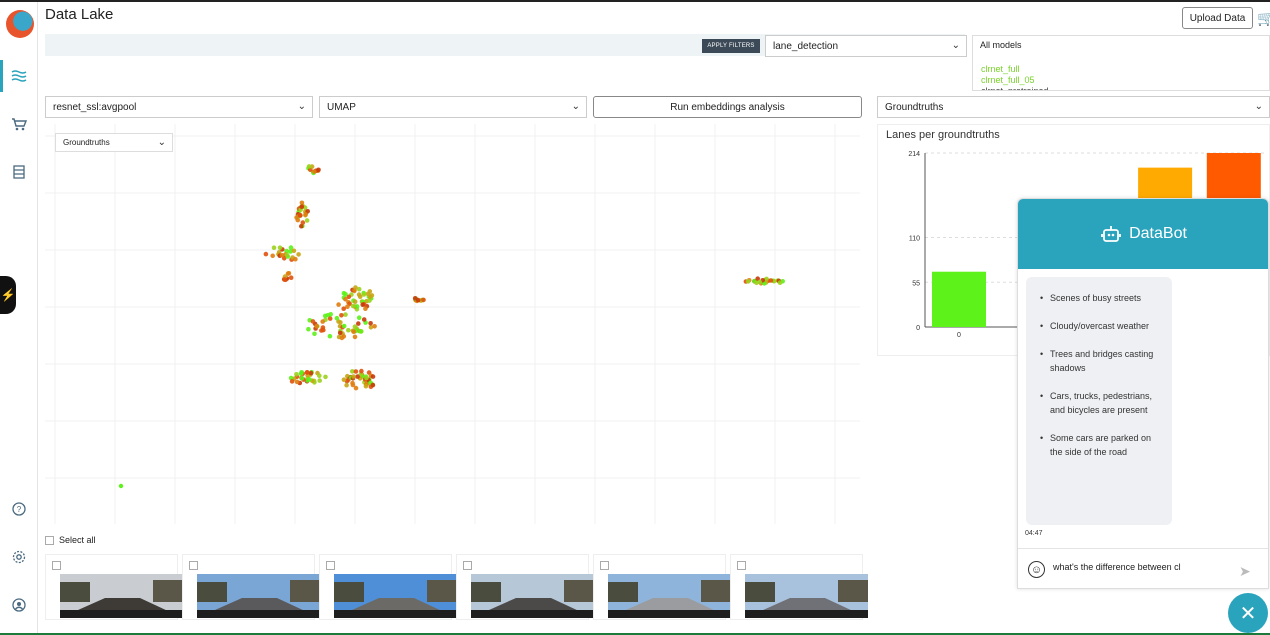  What do you see at coordinates (179, 107) in the screenshot?
I see `embedding-model-select: resnet_ssl:avgpool ⌄` at bounding box center [179, 107].